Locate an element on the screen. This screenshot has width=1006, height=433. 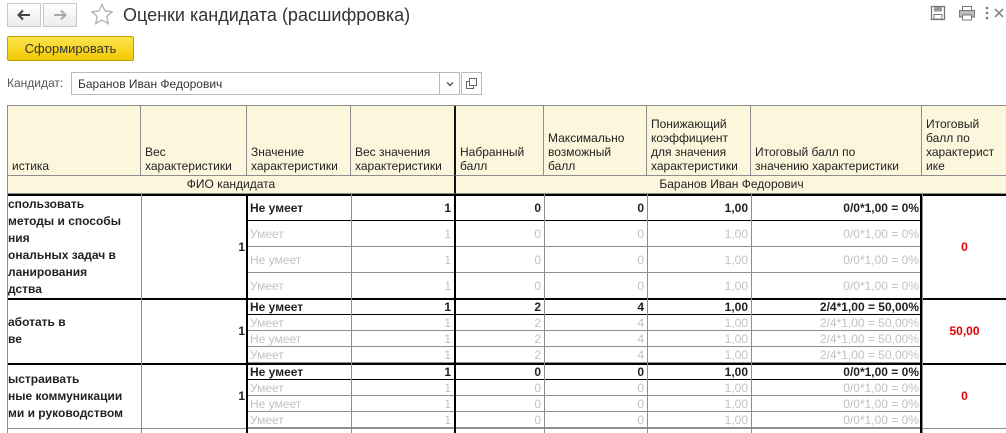
characteristic-total: 0 is located at coordinates (964, 396).